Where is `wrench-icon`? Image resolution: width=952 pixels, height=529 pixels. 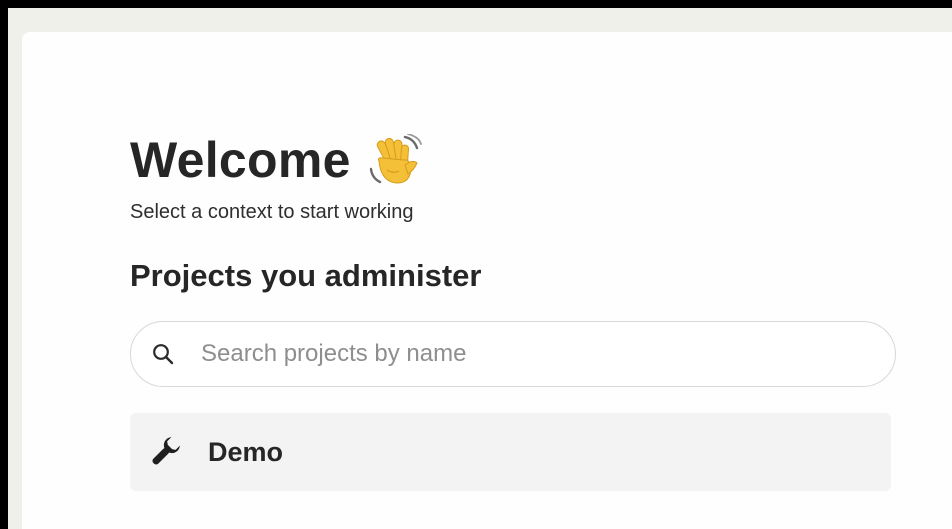 wrench-icon is located at coordinates (166, 451).